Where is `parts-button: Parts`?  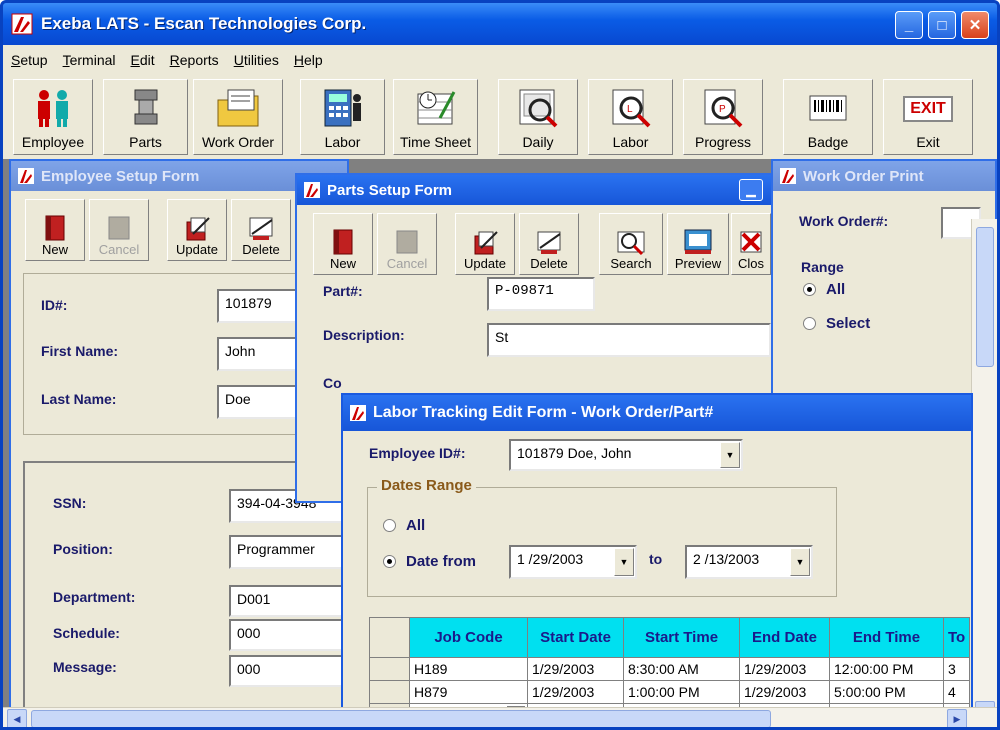 parts-button: Parts is located at coordinates (145, 117).